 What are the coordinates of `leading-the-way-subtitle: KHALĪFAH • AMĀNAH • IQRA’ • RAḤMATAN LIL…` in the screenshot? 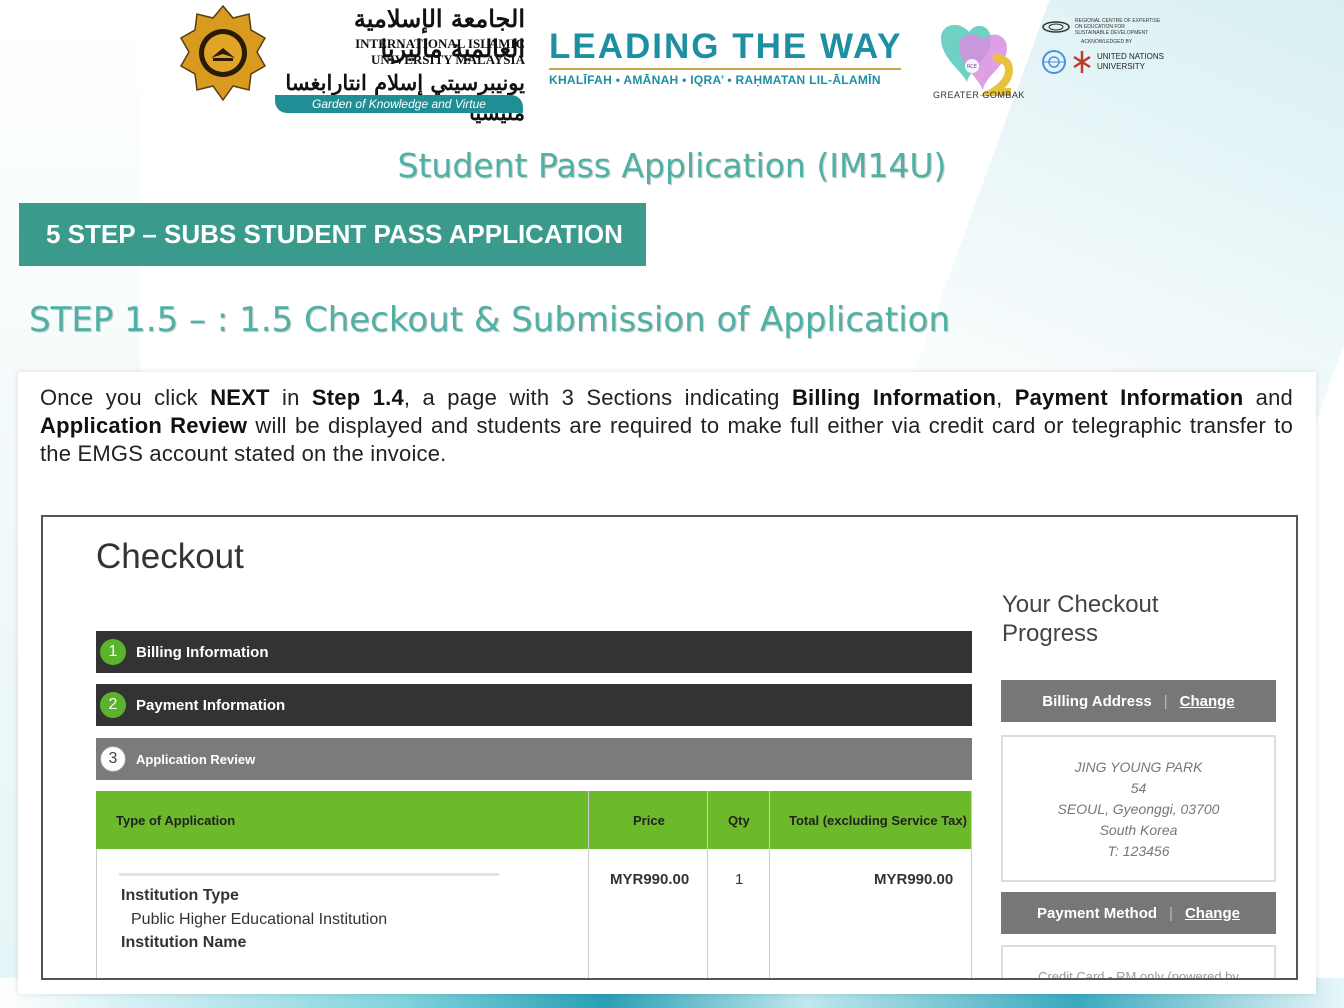 It's located at (715, 80).